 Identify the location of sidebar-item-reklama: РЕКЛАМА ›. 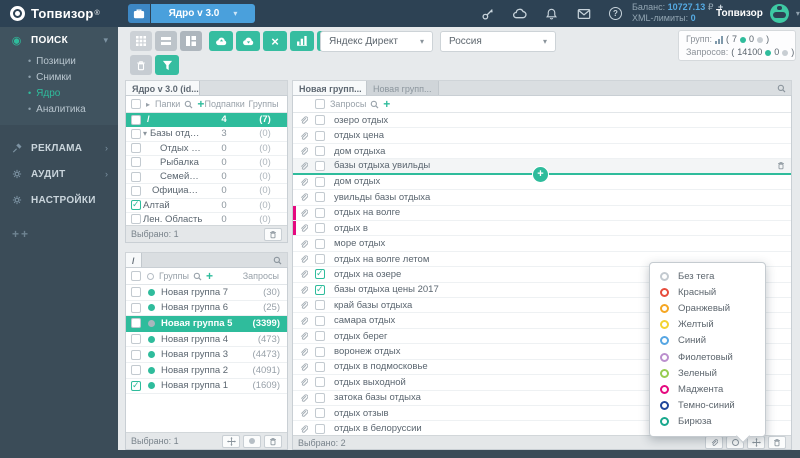
(59, 148).